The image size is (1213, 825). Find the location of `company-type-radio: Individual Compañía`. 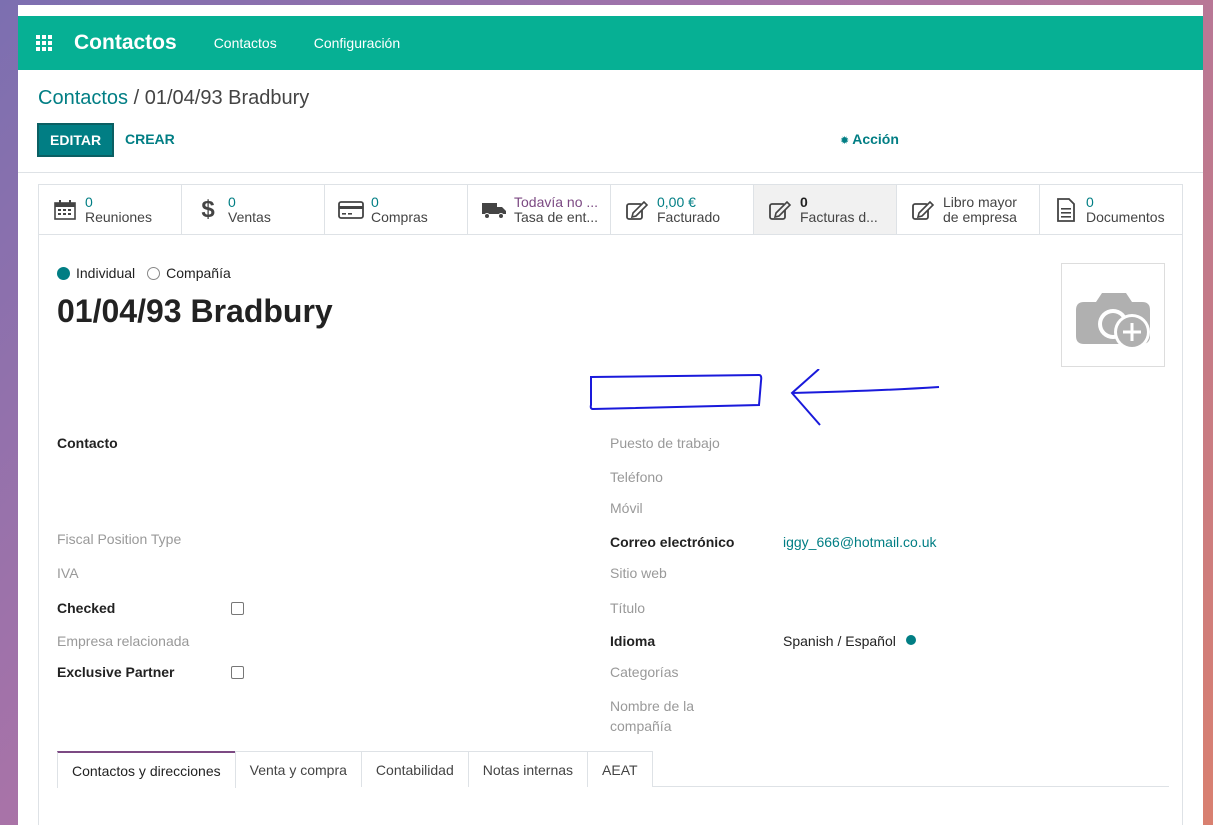

company-type-radio: Individual Compañía is located at coordinates (150, 273).